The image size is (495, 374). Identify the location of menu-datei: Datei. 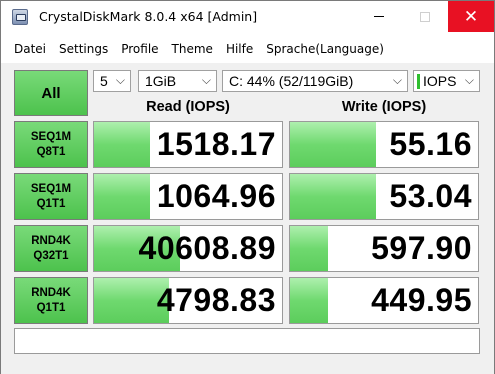
(23, 49).